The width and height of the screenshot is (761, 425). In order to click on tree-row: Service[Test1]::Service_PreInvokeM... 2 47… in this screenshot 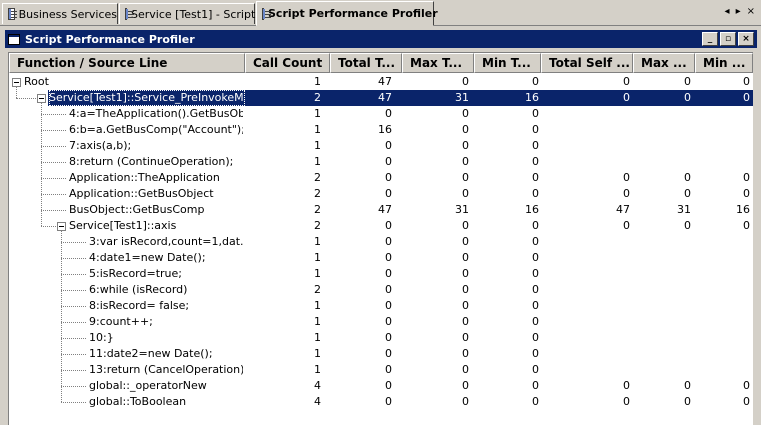, I will do `click(381, 98)`.